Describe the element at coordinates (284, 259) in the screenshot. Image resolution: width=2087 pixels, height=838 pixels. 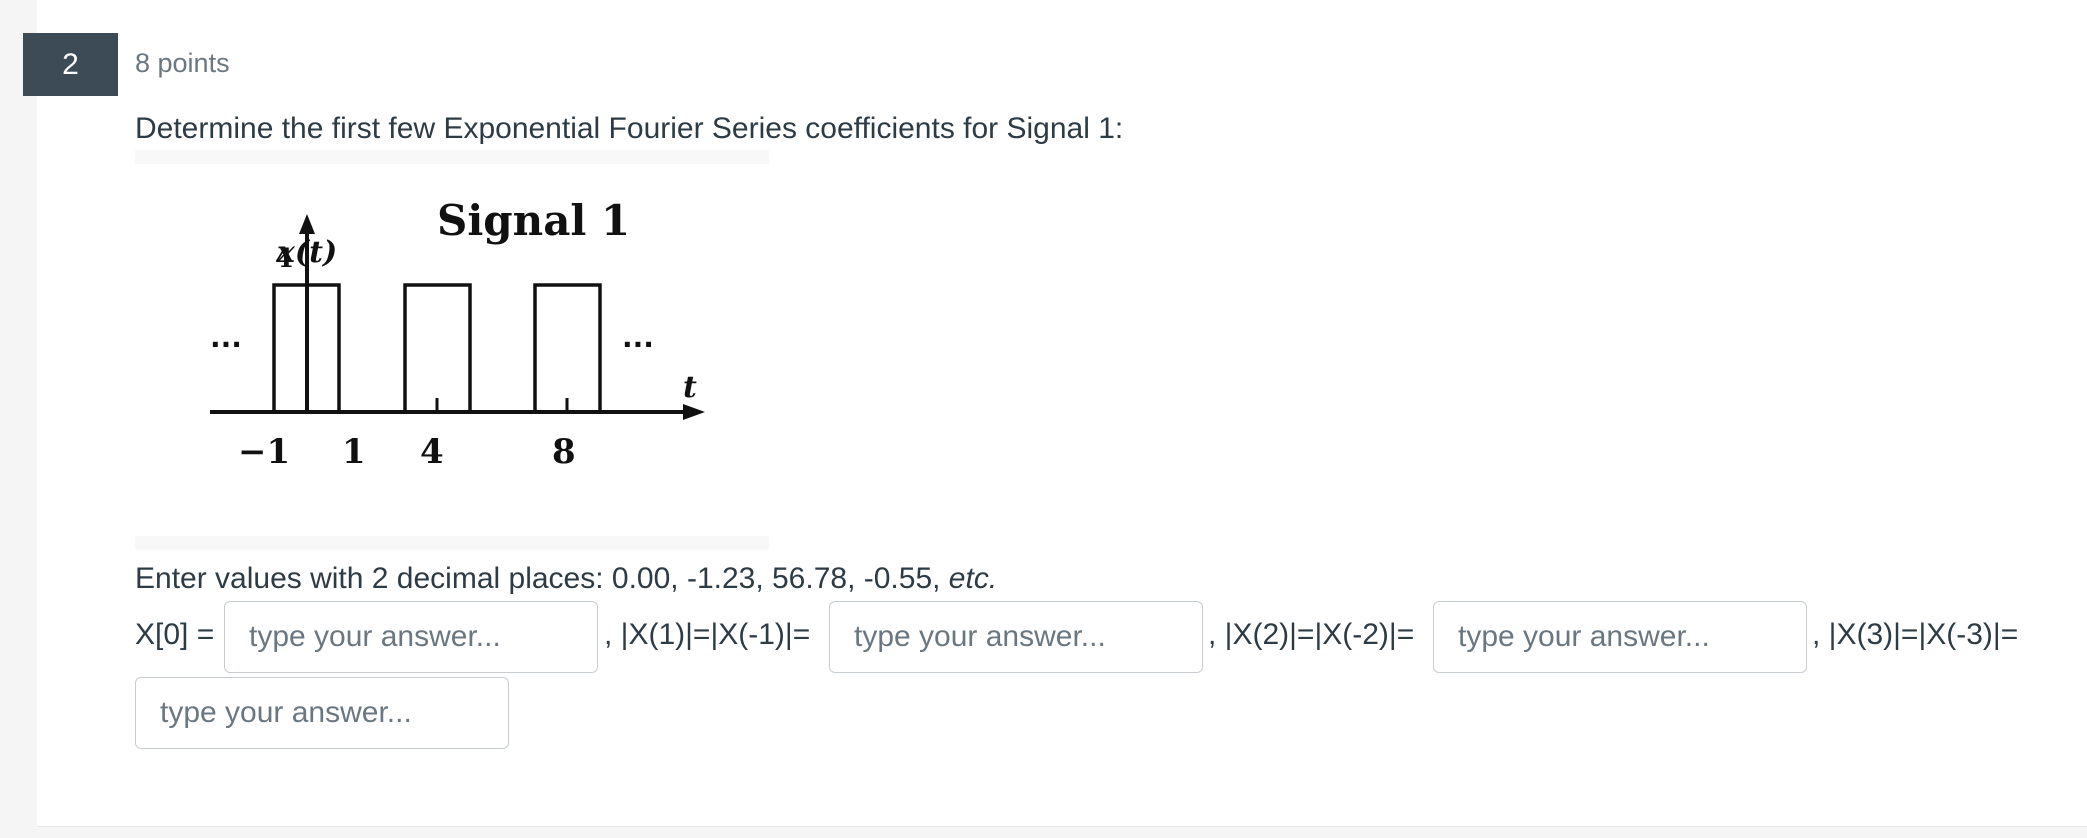
I see `amplitude-label: 4` at that location.